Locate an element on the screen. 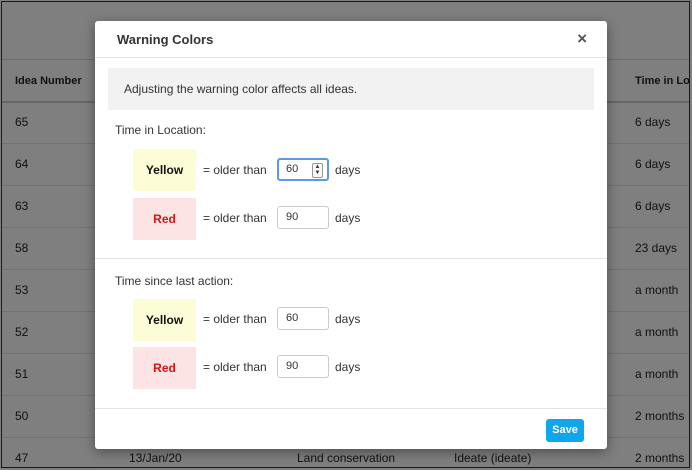 Image resolution: width=692 pixels, height=470 pixels. close-icon: × is located at coordinates (582, 38).